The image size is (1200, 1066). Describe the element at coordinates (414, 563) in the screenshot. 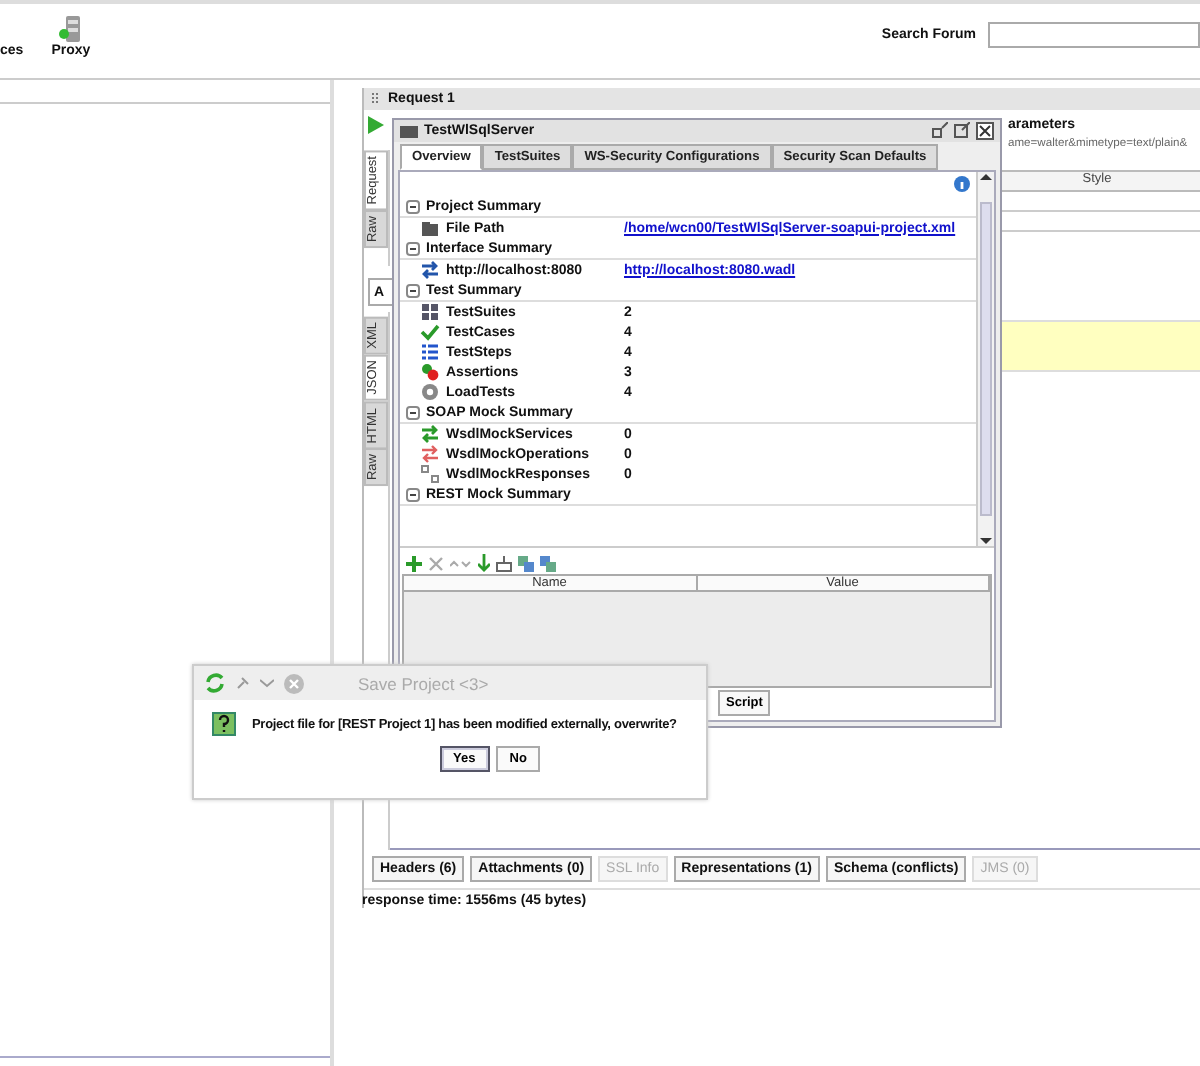

I see `plus-icon` at that location.